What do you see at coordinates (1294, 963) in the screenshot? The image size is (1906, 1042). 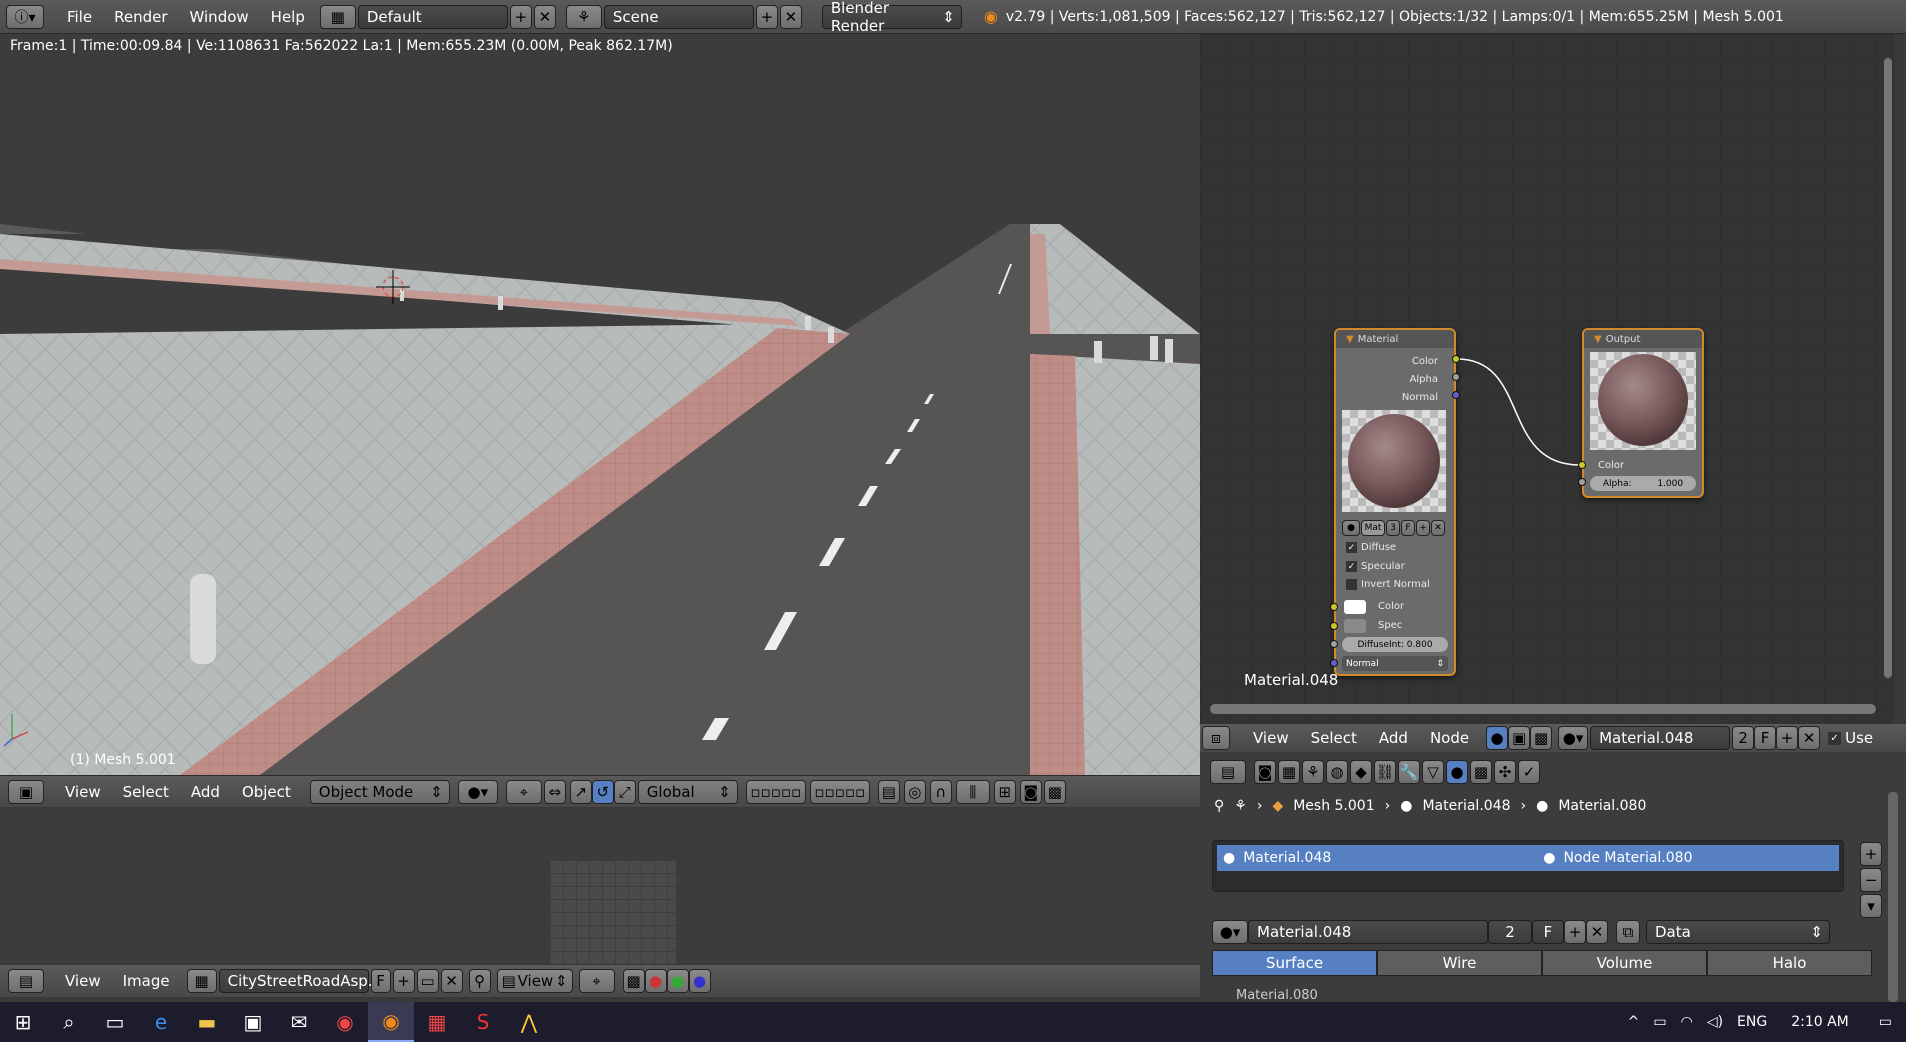 I see `tab-surface: Surface` at bounding box center [1294, 963].